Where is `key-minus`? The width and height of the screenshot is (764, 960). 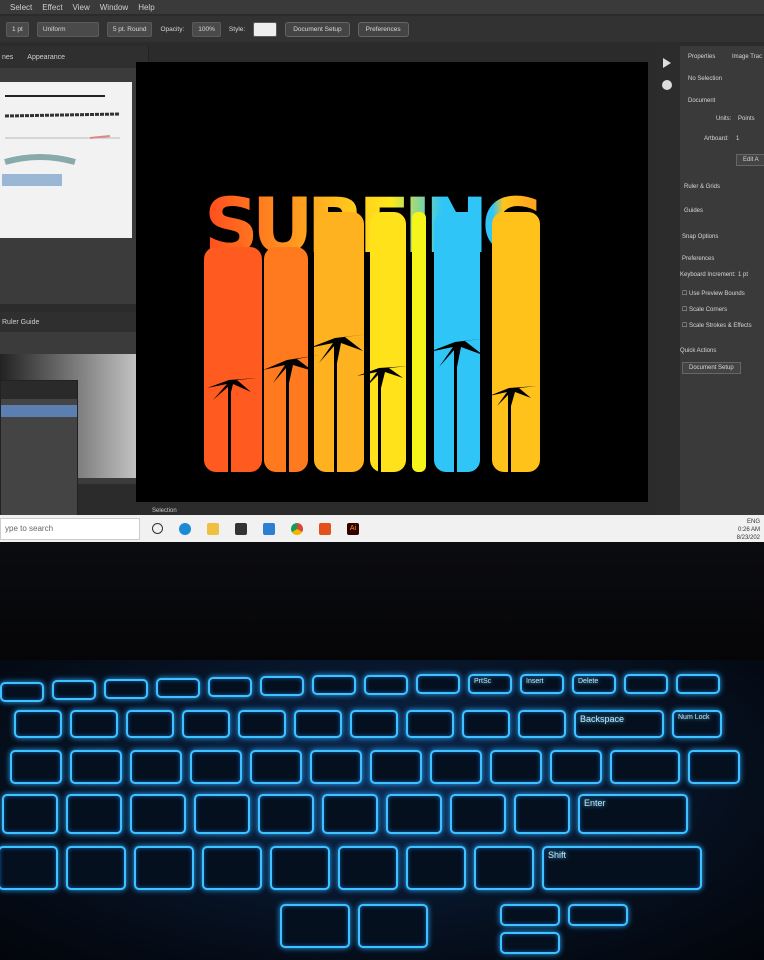 key-minus is located at coordinates (486, 724).